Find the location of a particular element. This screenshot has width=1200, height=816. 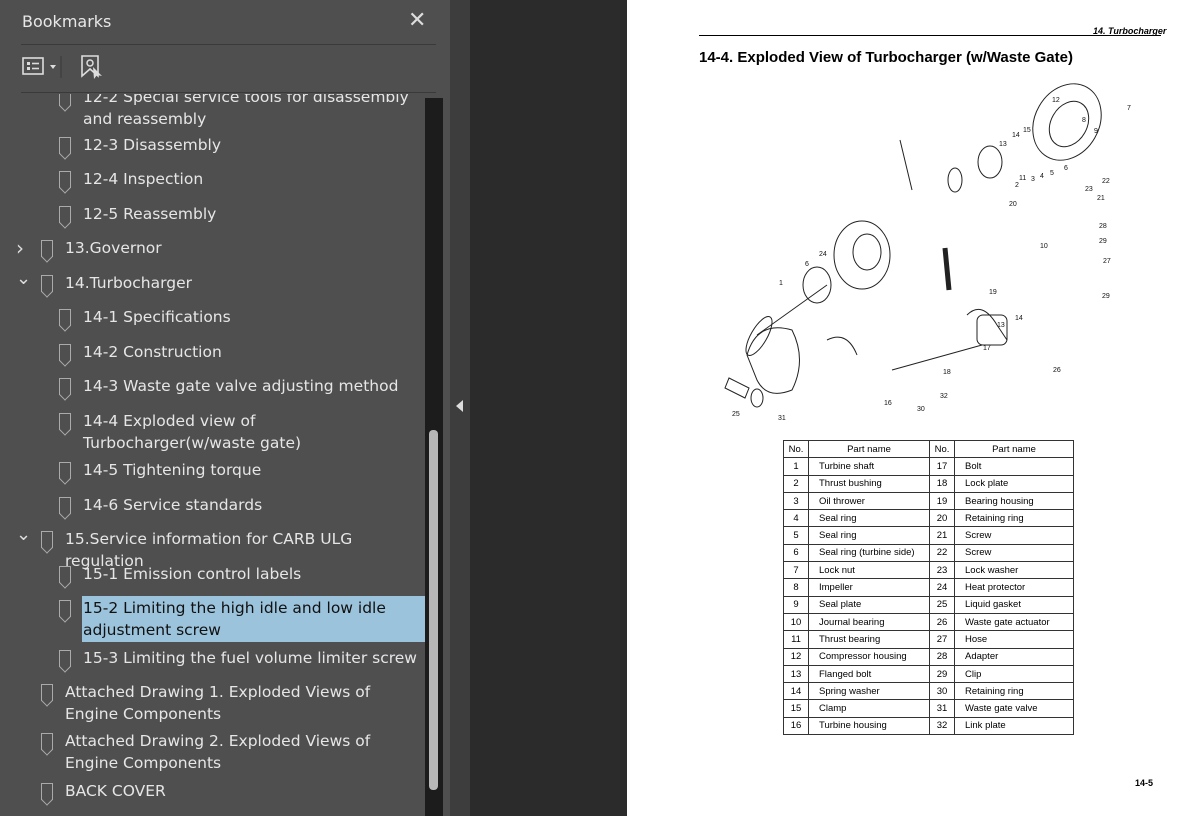

part-name: Bolt is located at coordinates (1014, 466).